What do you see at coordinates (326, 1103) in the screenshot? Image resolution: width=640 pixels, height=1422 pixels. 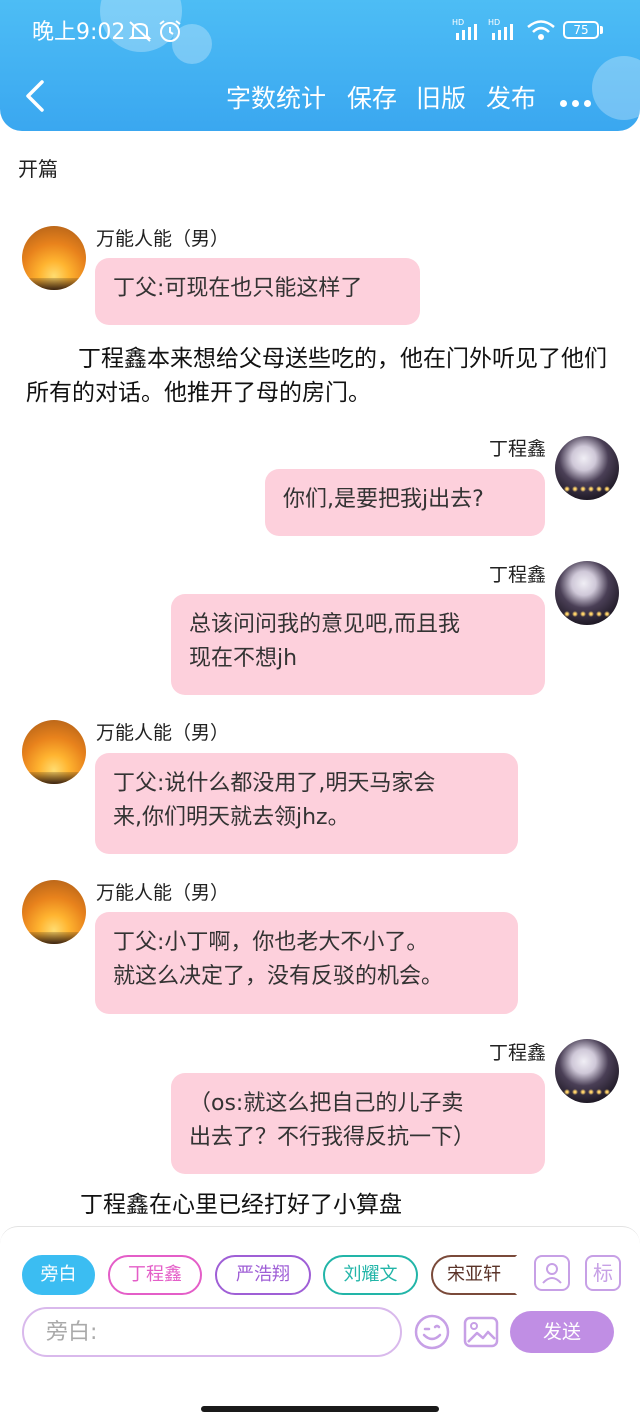 I see `message-text-line: （os:就这么把自己的儿子卖` at bounding box center [326, 1103].